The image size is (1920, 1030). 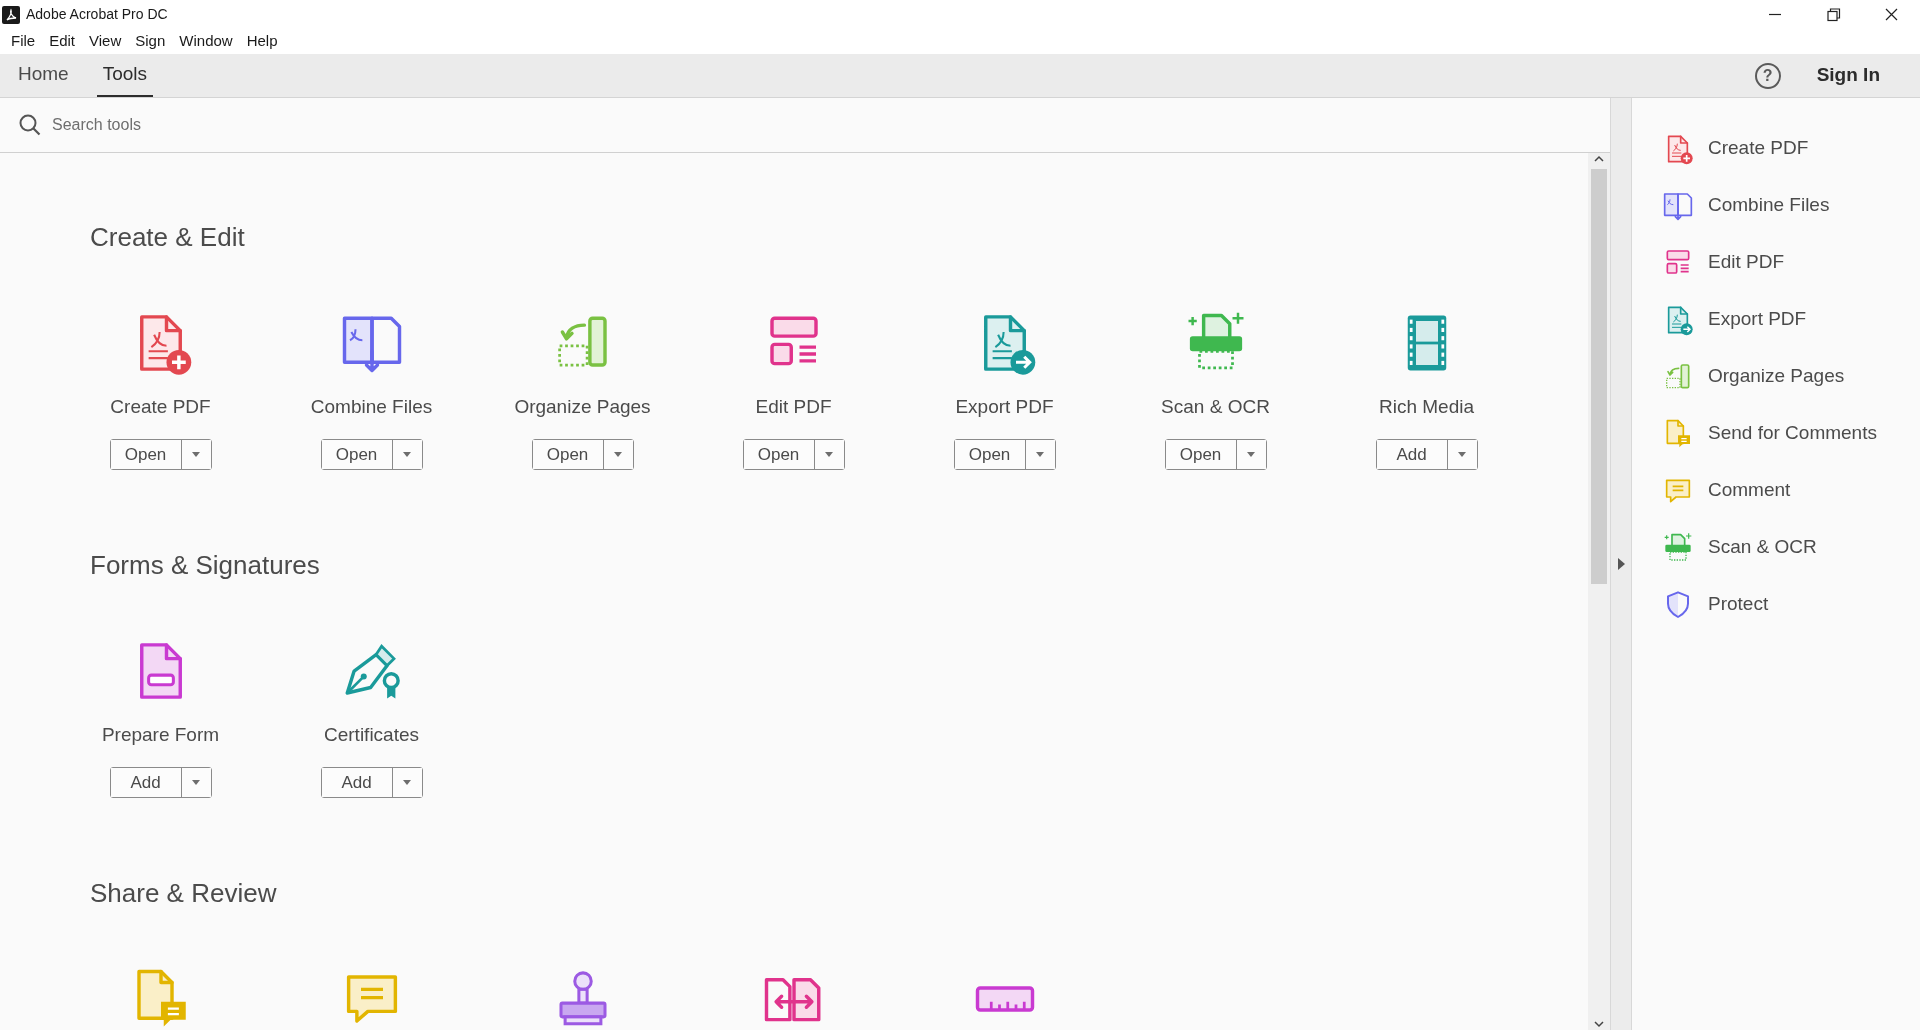 What do you see at coordinates (1678, 547) in the screenshot?
I see `printer-icon` at bounding box center [1678, 547].